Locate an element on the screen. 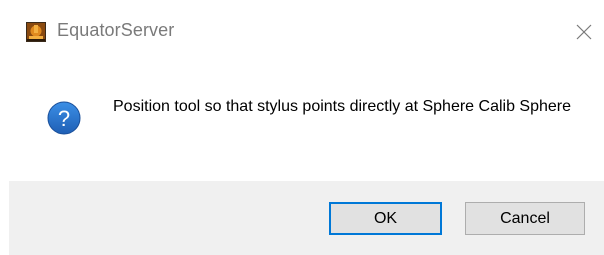  ok-button: OK is located at coordinates (385, 218).